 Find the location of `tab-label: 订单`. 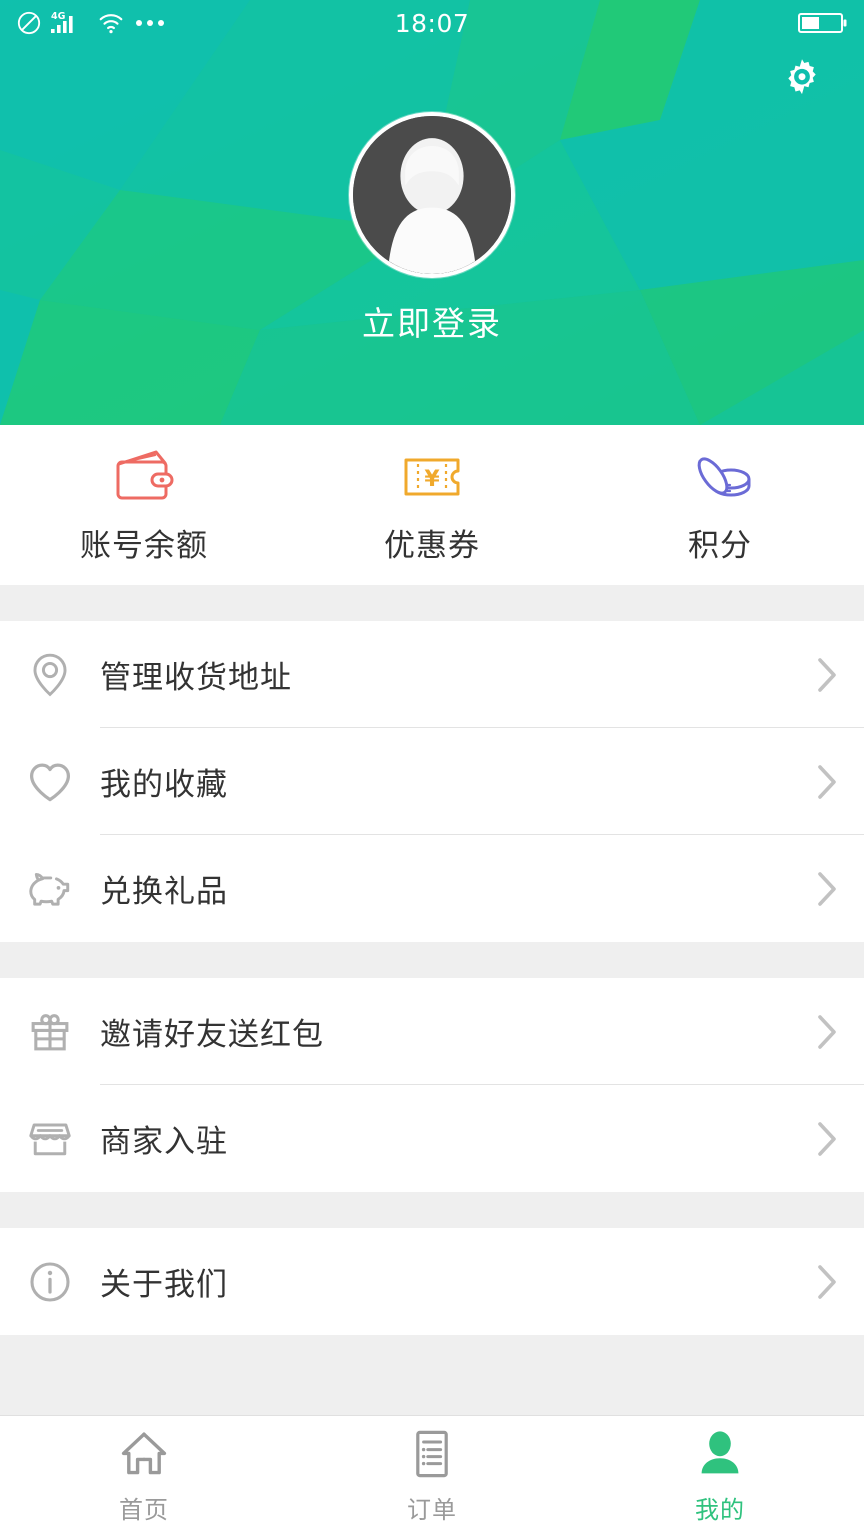

tab-label: 订单 is located at coordinates (432, 1510).